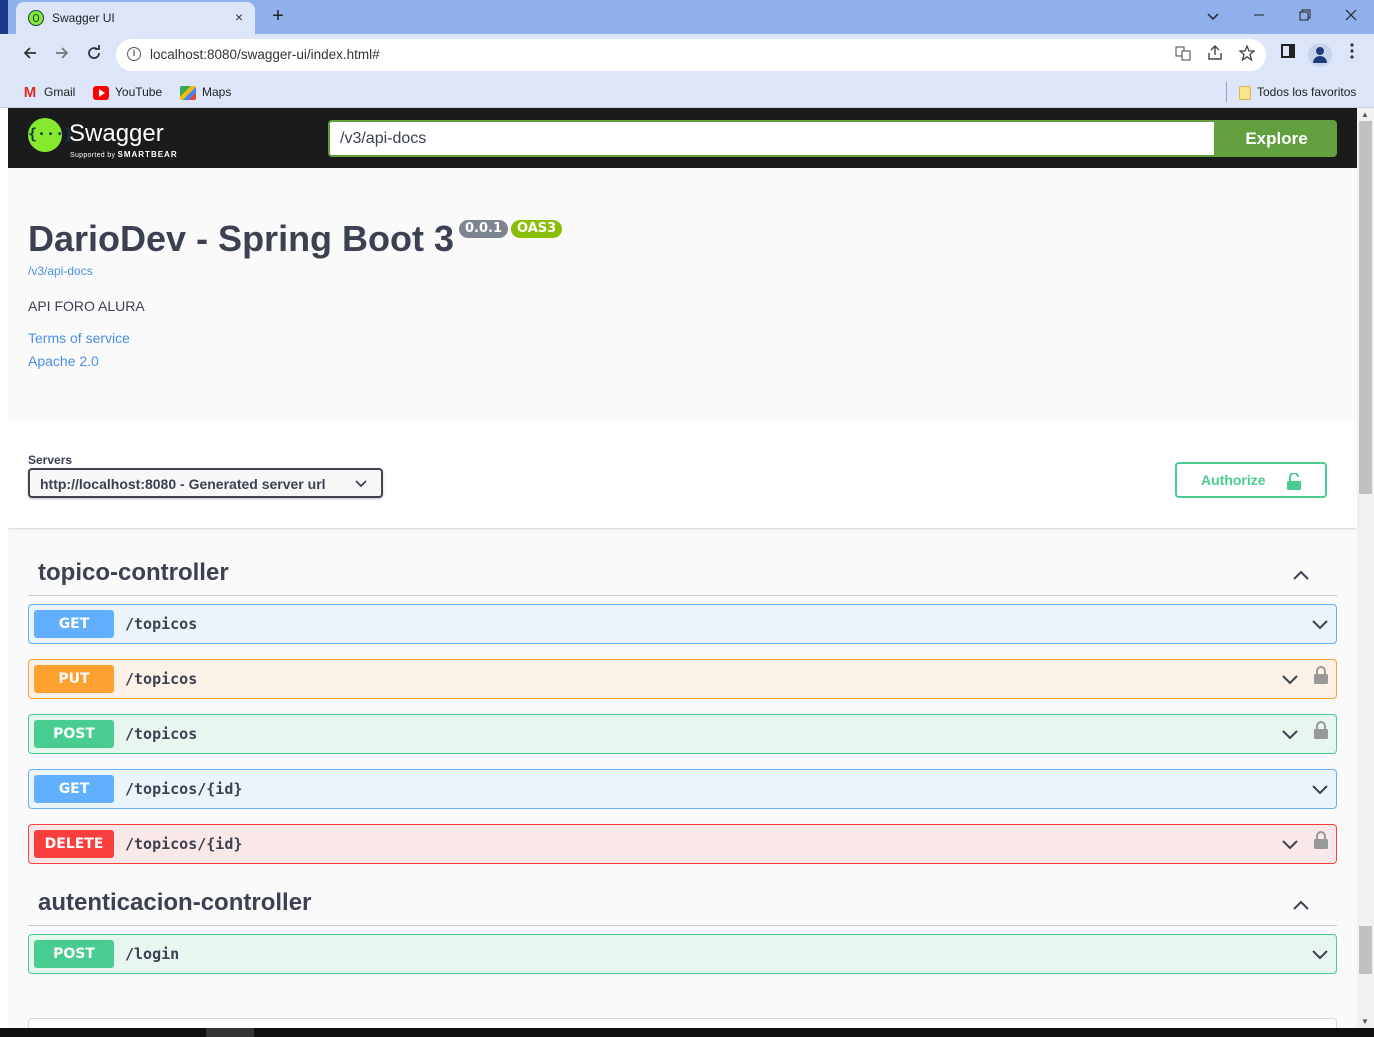 Image resolution: width=1374 pixels, height=1037 pixels. Describe the element at coordinates (682, 624) in the screenshot. I see `operation-get-topicos: GET/topicos` at that location.